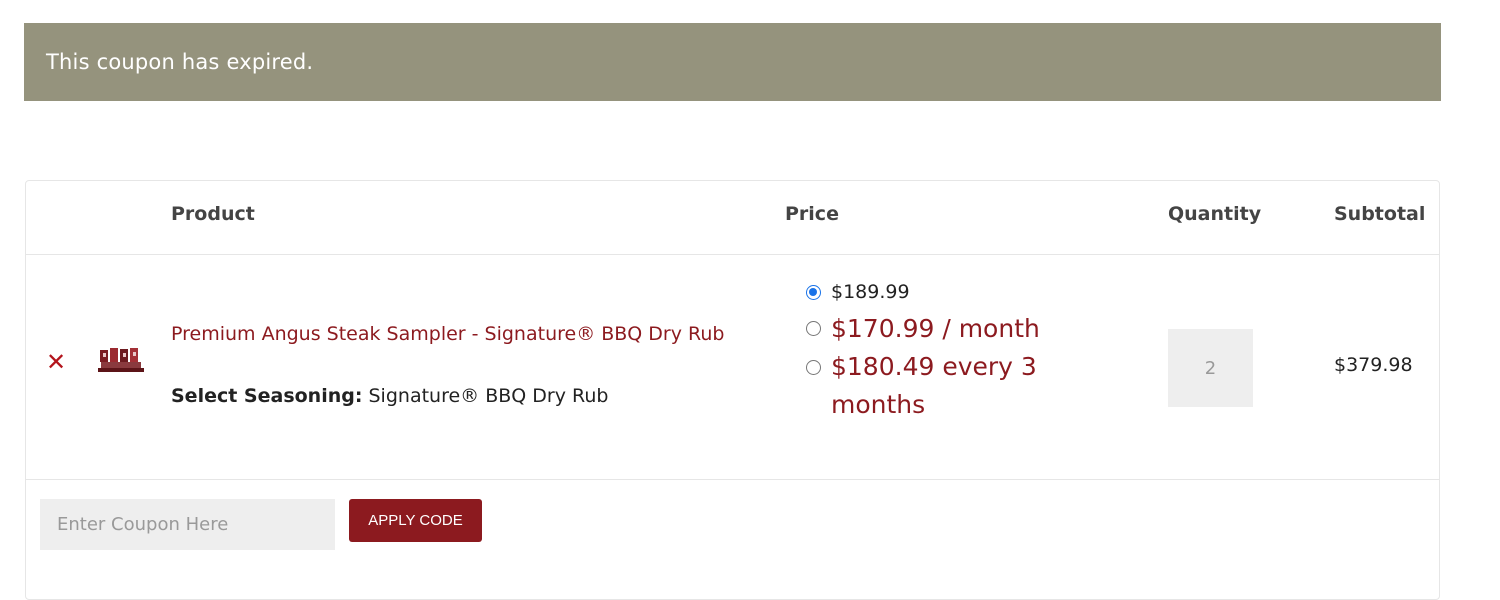  I want to click on header-quantity: Quantity, so click(1215, 214).